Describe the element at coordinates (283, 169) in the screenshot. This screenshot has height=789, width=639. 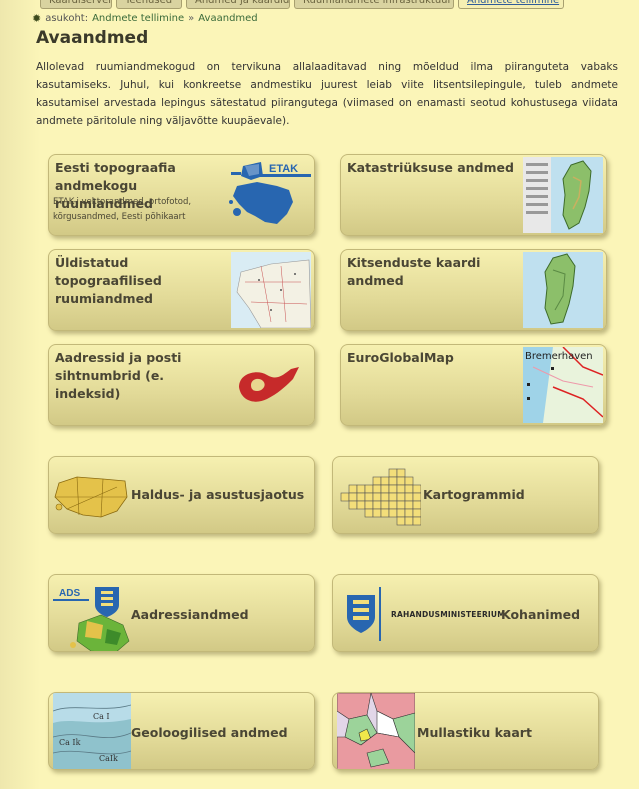
I see `etak-logo-text: ETAK` at that location.